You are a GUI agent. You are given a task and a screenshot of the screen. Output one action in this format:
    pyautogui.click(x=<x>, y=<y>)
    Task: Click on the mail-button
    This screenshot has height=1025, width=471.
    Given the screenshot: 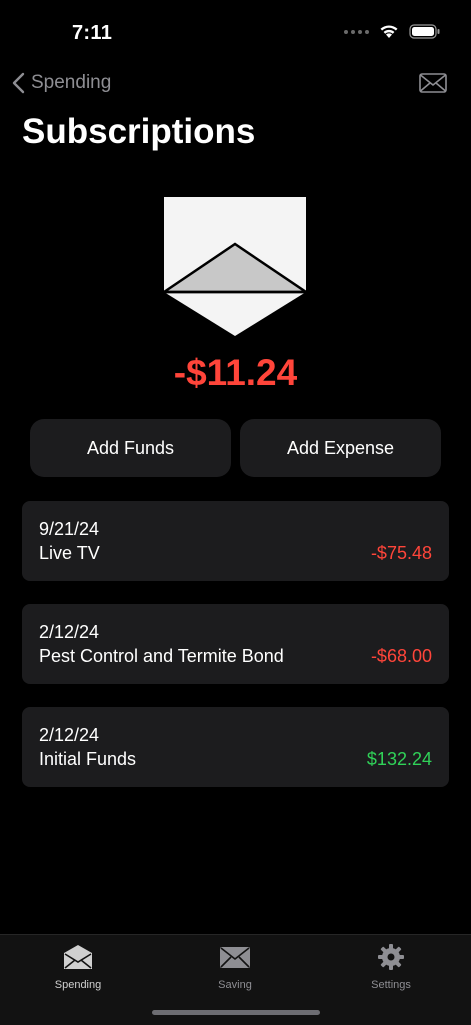 What is the action you would take?
    pyautogui.click(x=433, y=85)
    